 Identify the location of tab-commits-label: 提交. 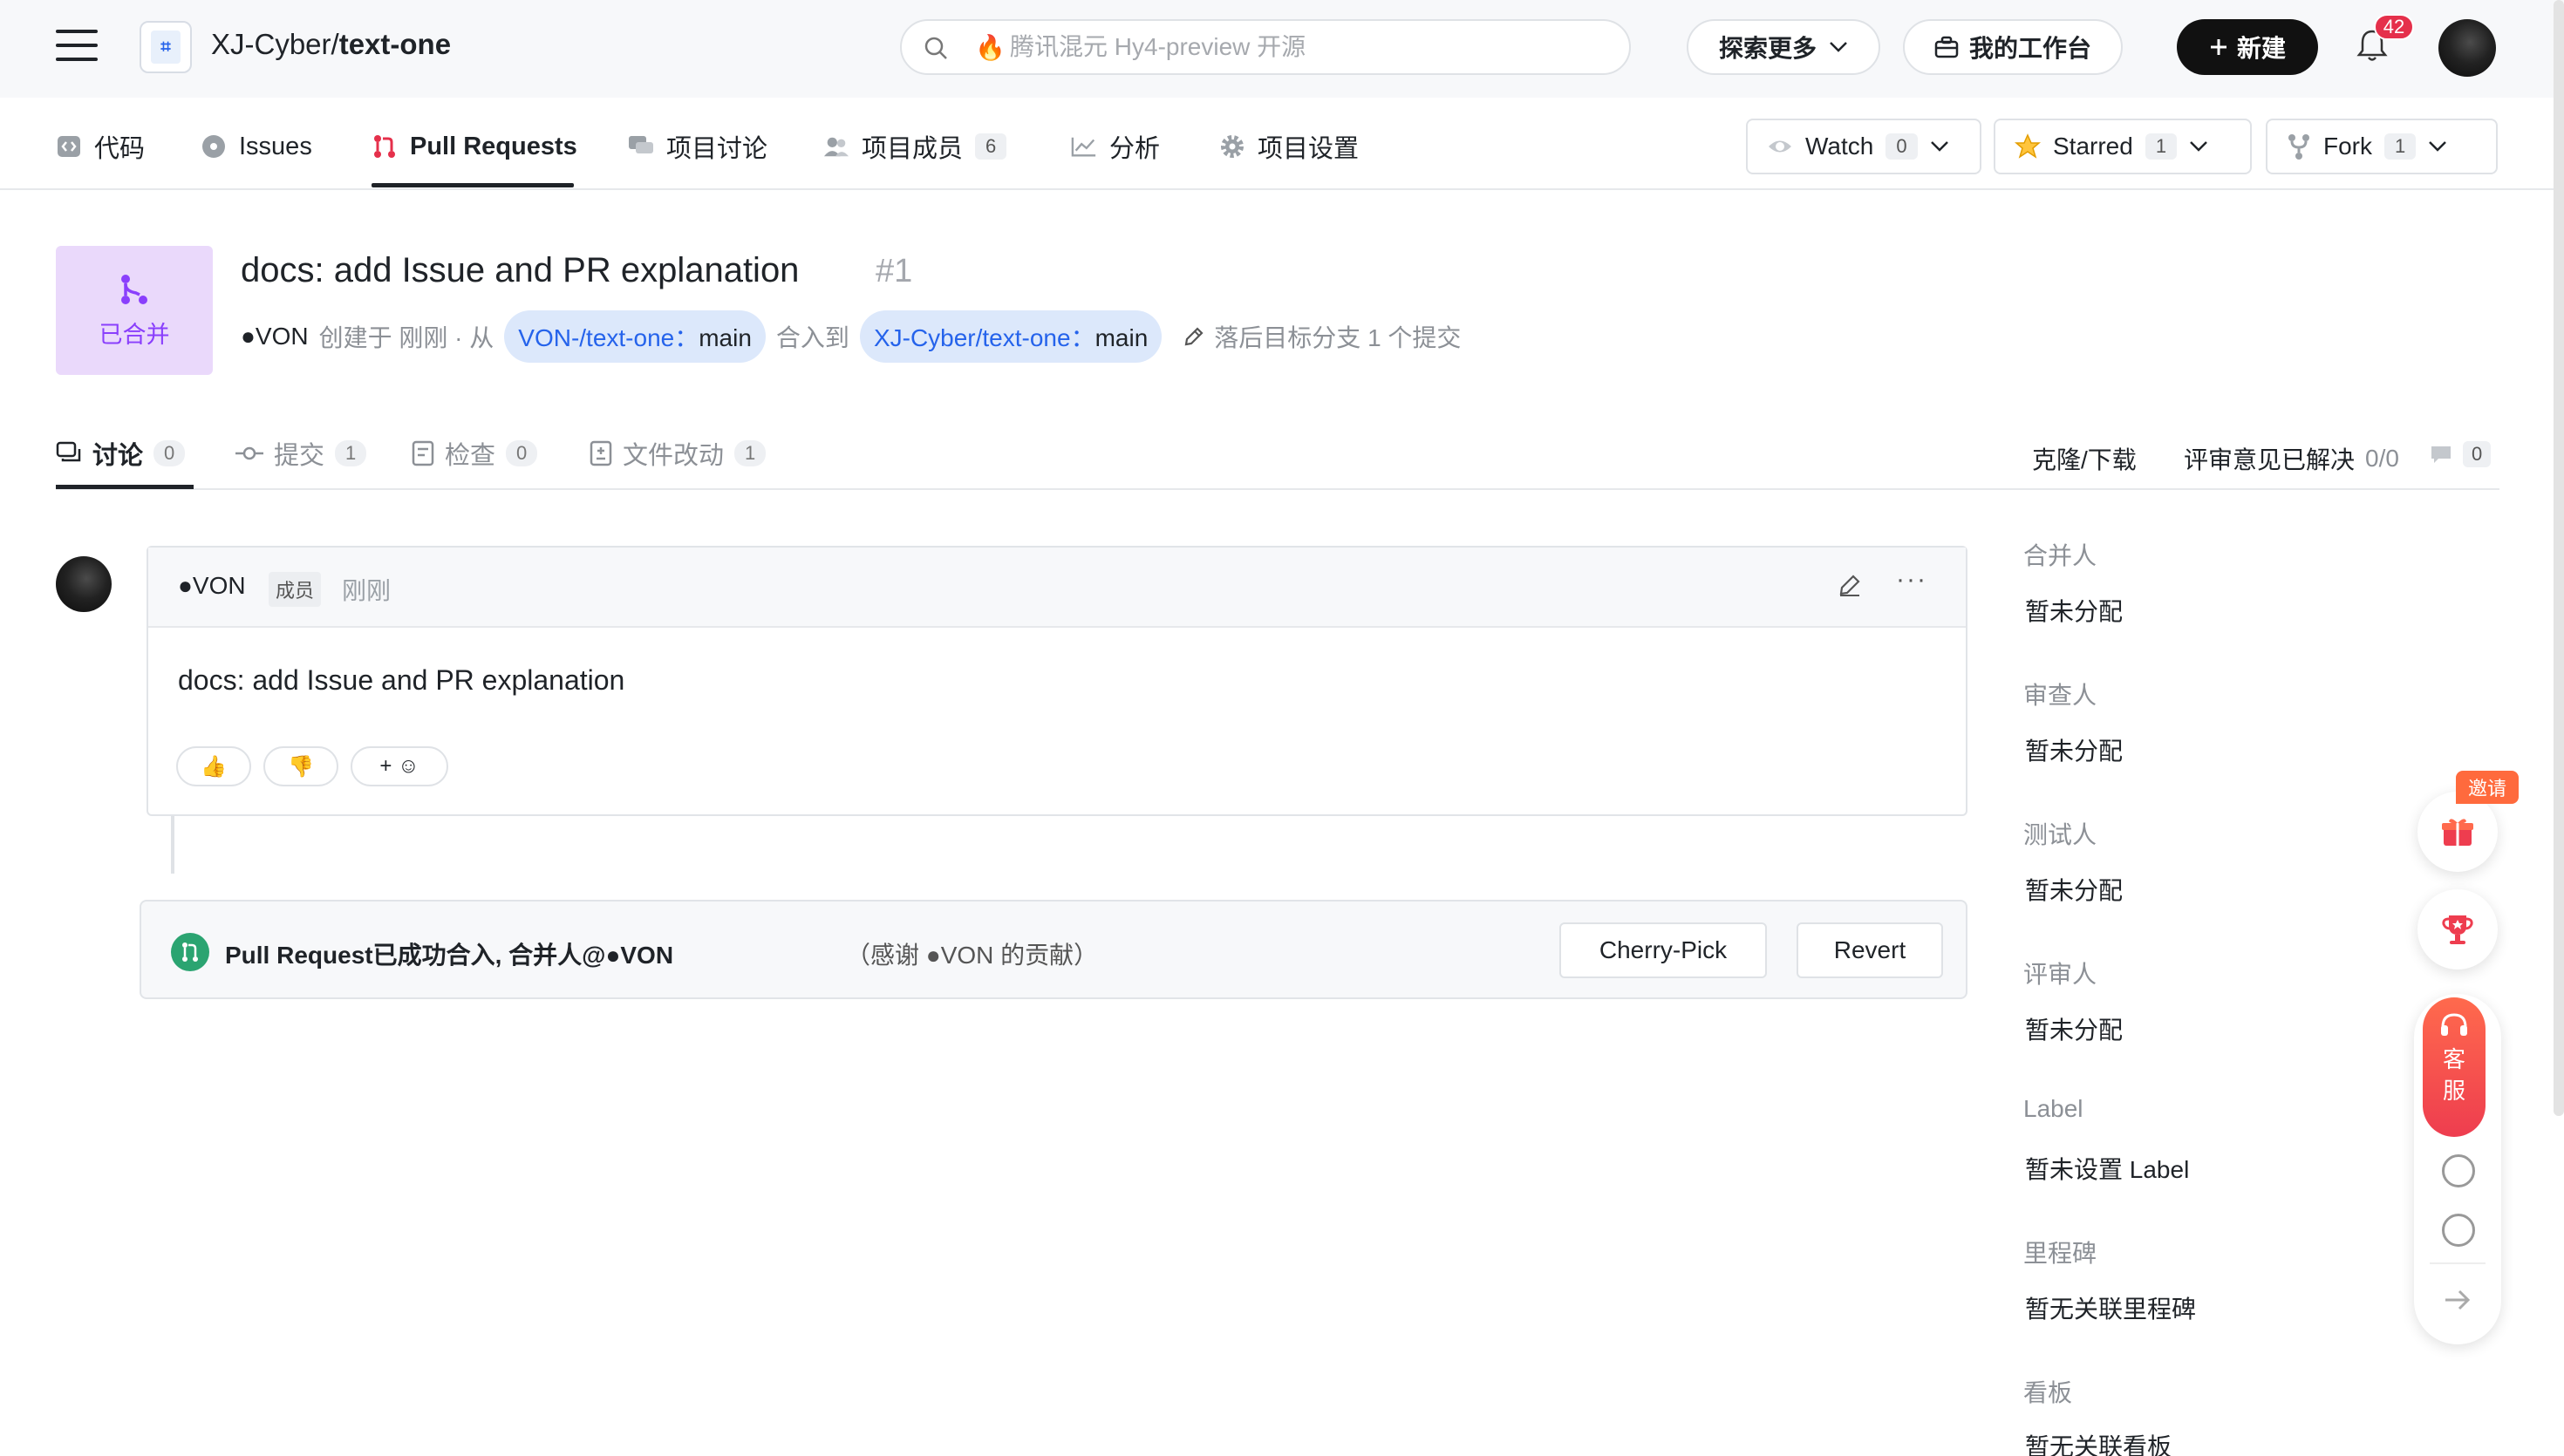
(299, 456).